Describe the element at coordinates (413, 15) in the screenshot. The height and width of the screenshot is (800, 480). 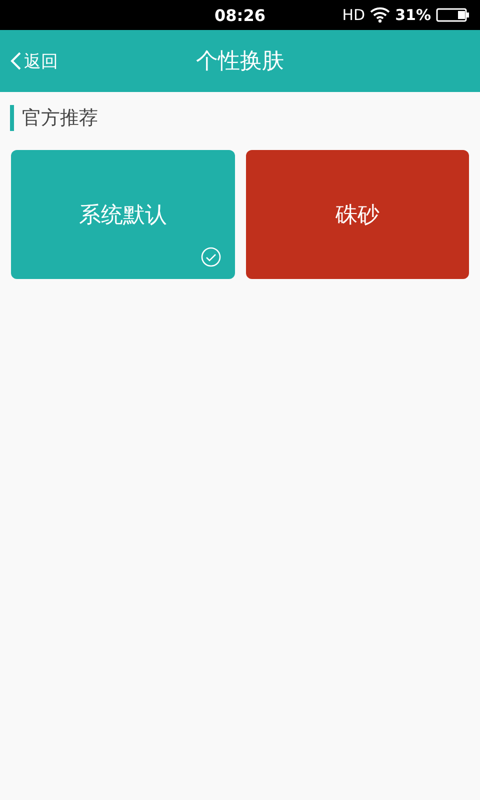
I see `battery-percent: 31%` at that location.